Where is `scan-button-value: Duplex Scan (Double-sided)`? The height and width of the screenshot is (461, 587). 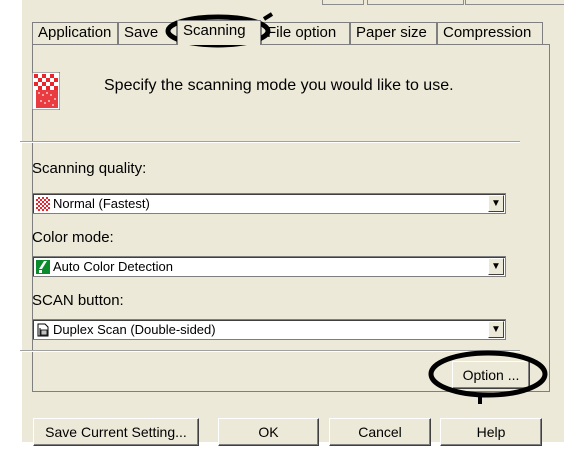 scan-button-value: Duplex Scan (Double-sided) is located at coordinates (134, 329).